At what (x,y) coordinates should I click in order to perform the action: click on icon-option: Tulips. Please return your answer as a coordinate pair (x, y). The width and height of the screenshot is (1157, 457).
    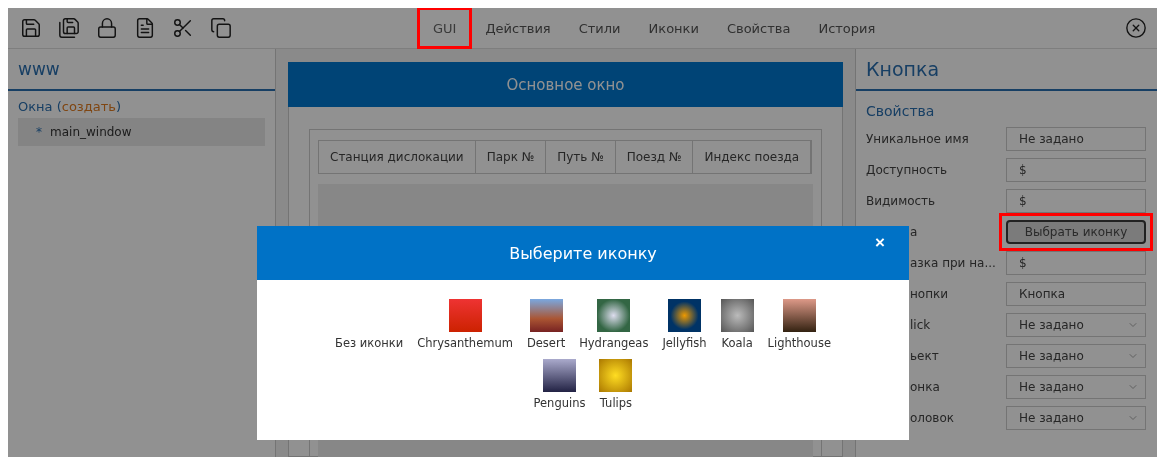
    Looking at the image, I should click on (616, 383).